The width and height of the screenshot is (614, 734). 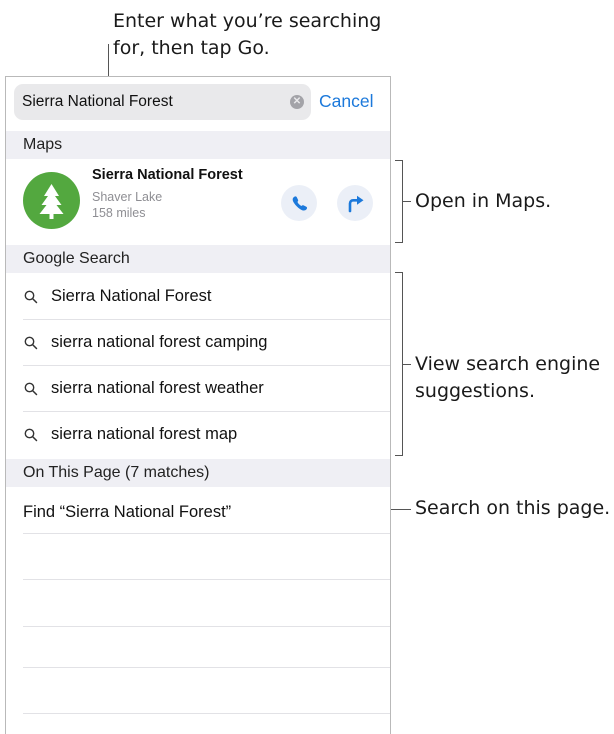 What do you see at coordinates (43, 144) in the screenshot?
I see `section-header-maps-label: Maps` at bounding box center [43, 144].